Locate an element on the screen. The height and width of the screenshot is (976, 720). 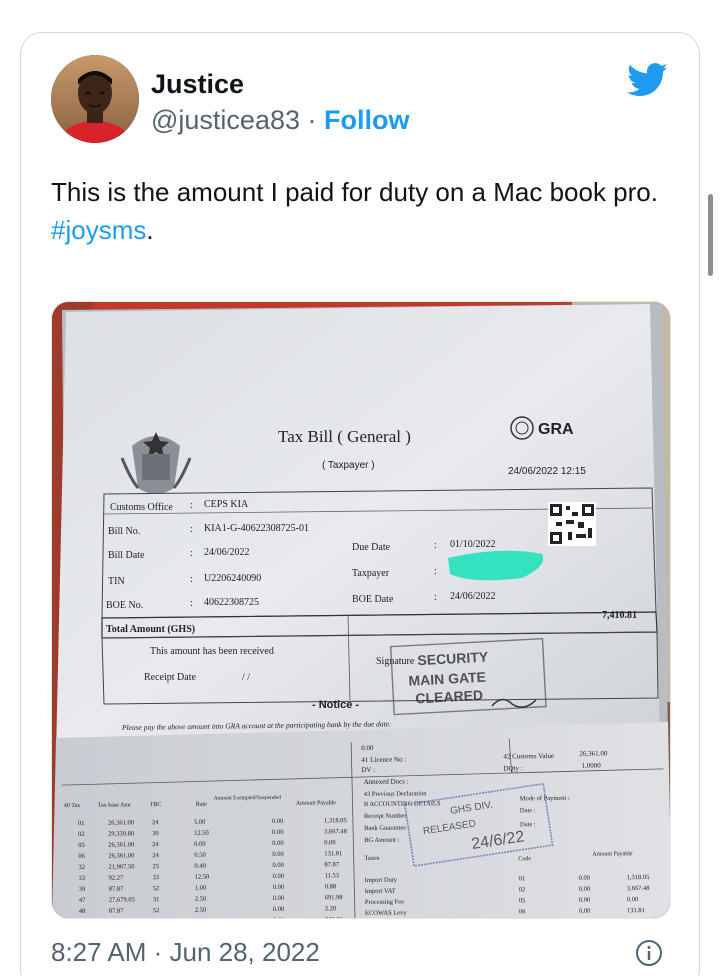
left-table-cell: 0.40 is located at coordinates (199, 866).